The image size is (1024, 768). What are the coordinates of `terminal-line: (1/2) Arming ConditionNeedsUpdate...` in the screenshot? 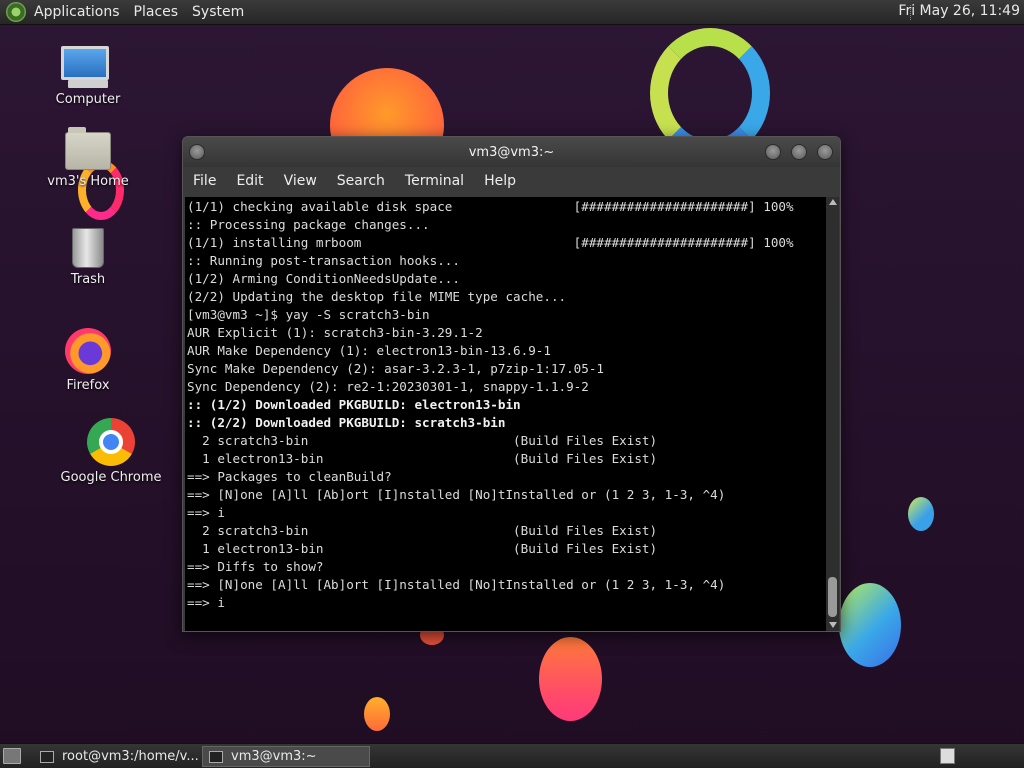 It's located at (323, 278).